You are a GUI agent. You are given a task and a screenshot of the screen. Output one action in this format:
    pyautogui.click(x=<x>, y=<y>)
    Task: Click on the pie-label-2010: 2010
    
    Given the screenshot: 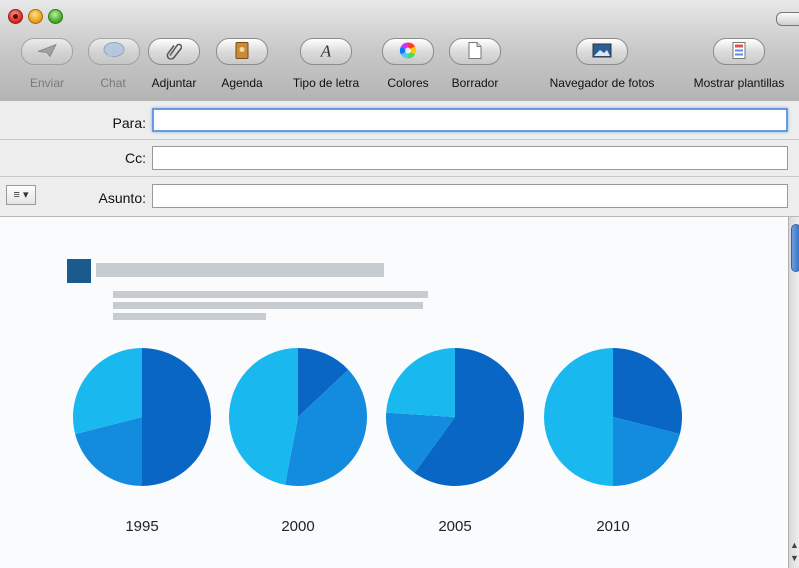 What is the action you would take?
    pyautogui.click(x=612, y=526)
    